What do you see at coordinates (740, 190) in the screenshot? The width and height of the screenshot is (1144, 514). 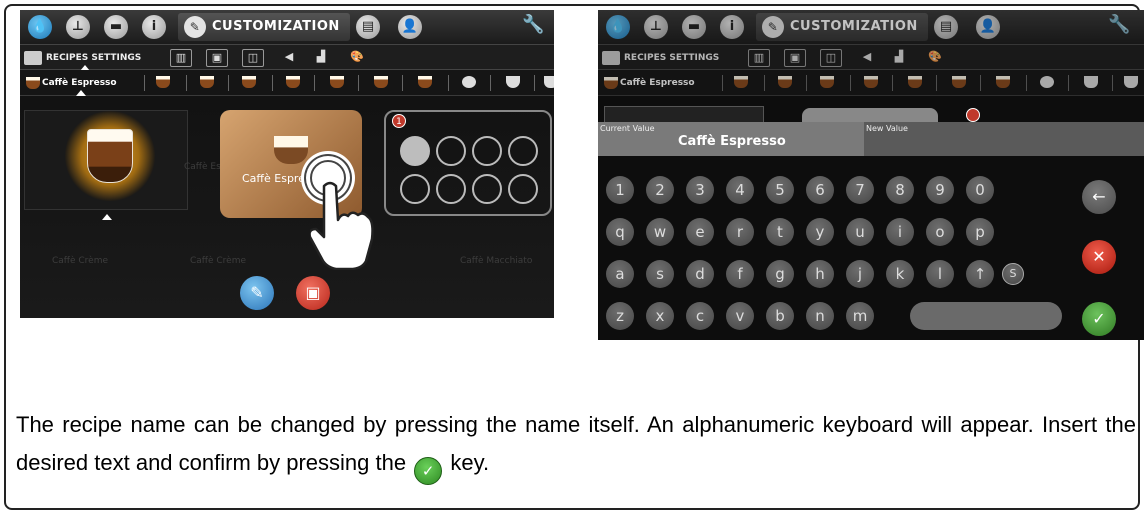 I see `key-4: 4` at bounding box center [740, 190].